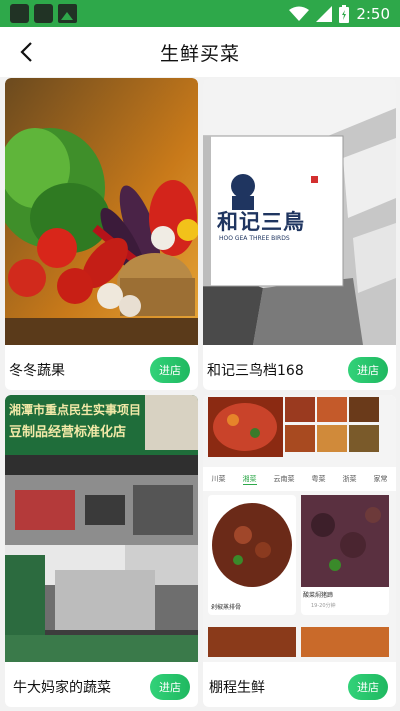 This screenshot has height=711, width=400. Describe the element at coordinates (299, 479) in the screenshot. I see `cuisine-tabs: 川菜 湘菜 云南菜 粤菜 浙菜 家常` at that location.